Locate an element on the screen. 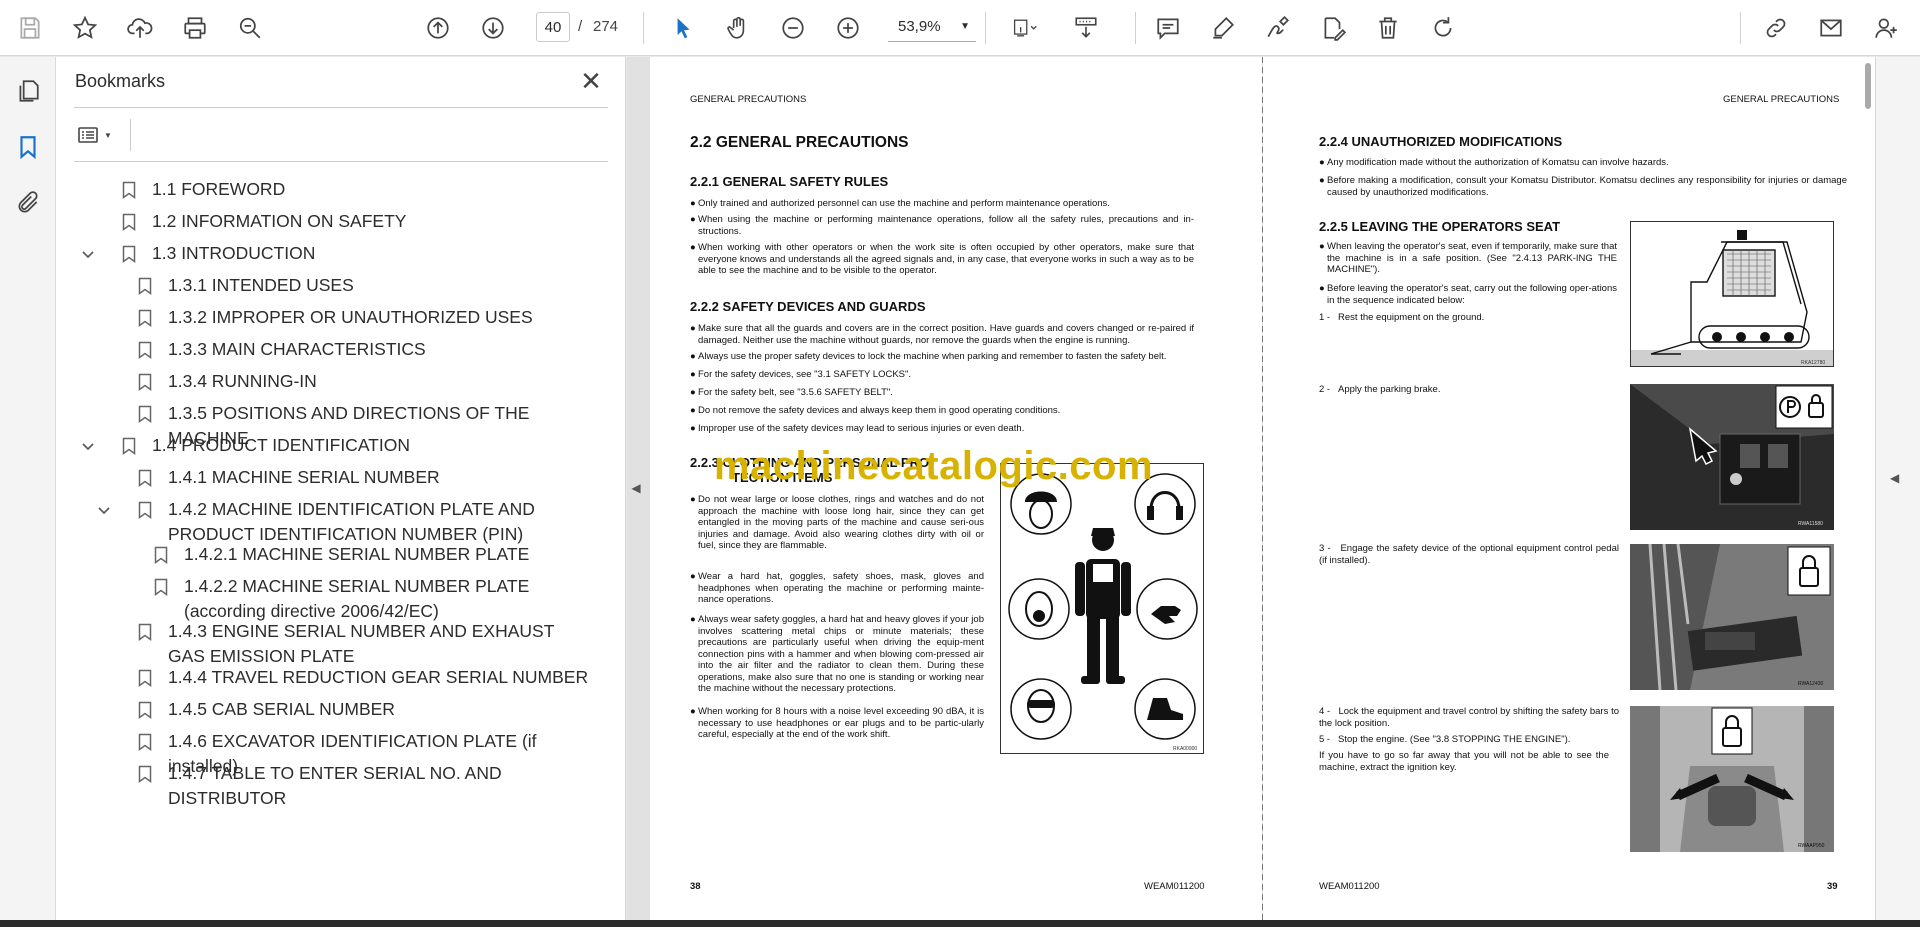  bookmark-item: 1.4 PRODUCT IDENTIFICATION is located at coordinates (336, 445).